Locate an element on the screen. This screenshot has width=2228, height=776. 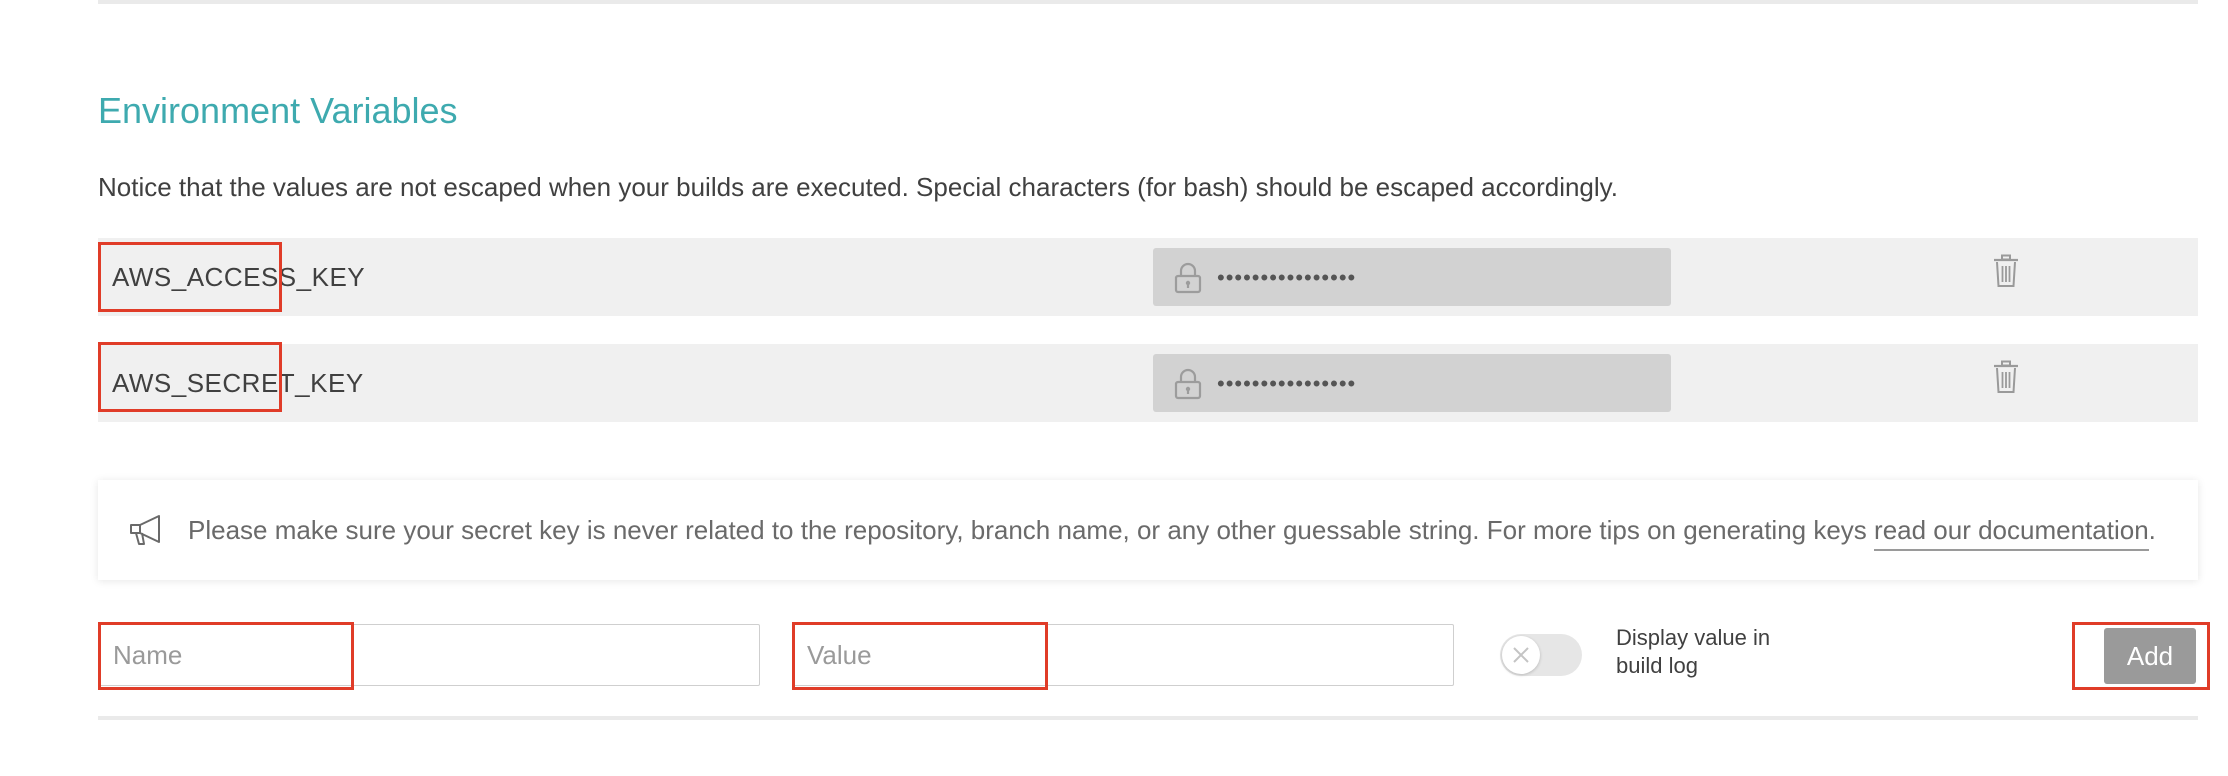
display-value-label: Display value in build log is located at coordinates (1693, 651).